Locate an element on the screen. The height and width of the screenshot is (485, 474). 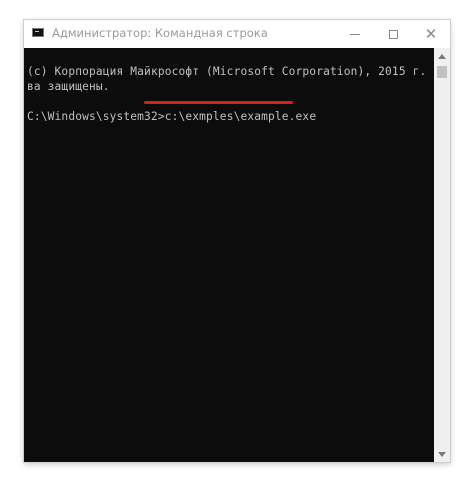
scroll-up-button is located at coordinates (442, 56).